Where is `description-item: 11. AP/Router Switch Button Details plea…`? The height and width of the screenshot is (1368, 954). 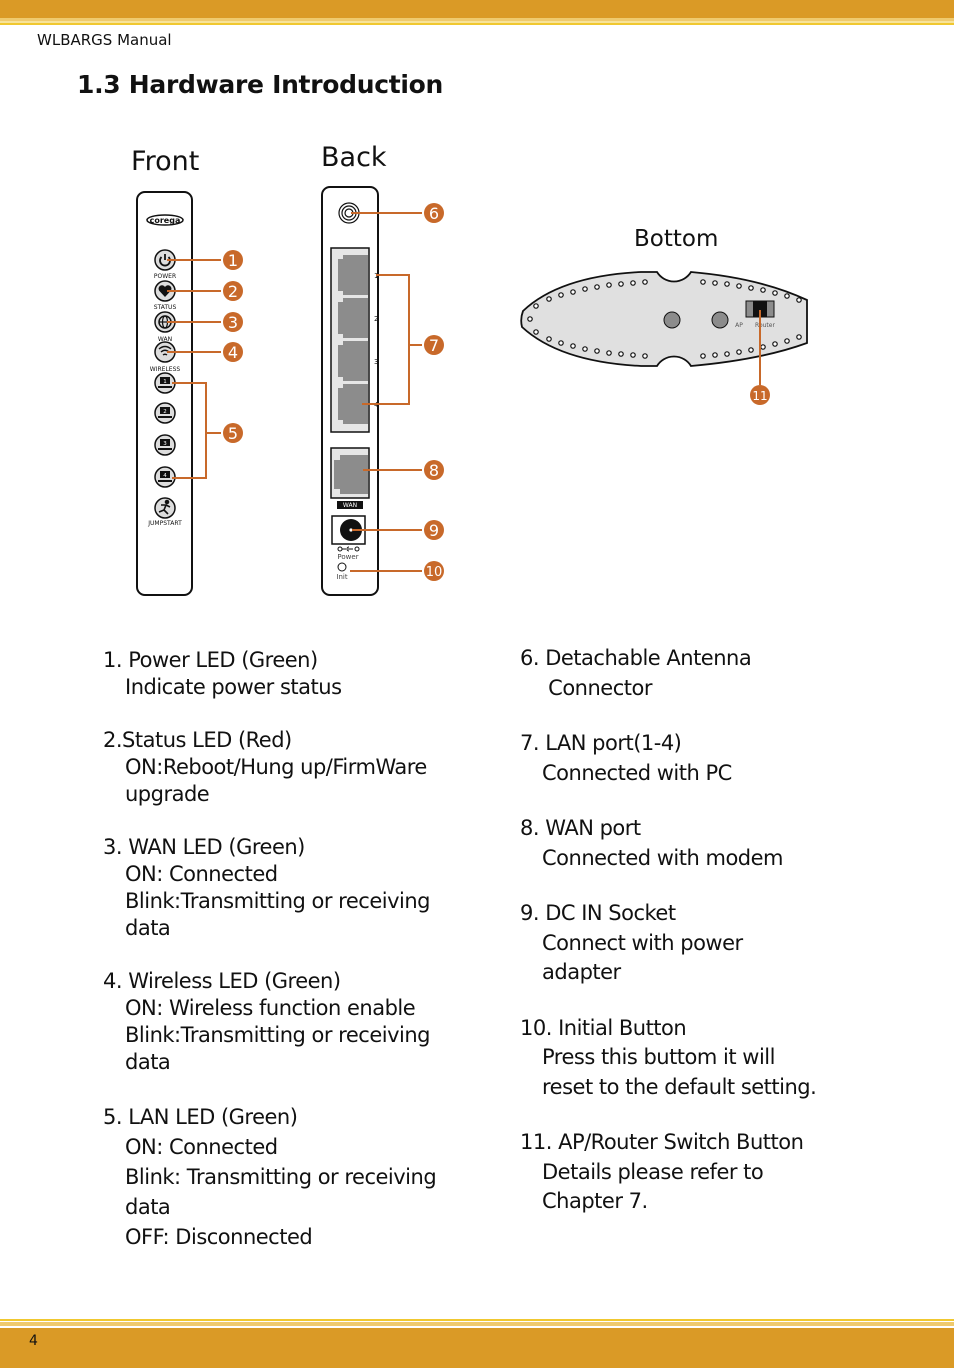 description-item: 11. AP/Router Switch Button Details plea… is located at coordinates (668, 1172).